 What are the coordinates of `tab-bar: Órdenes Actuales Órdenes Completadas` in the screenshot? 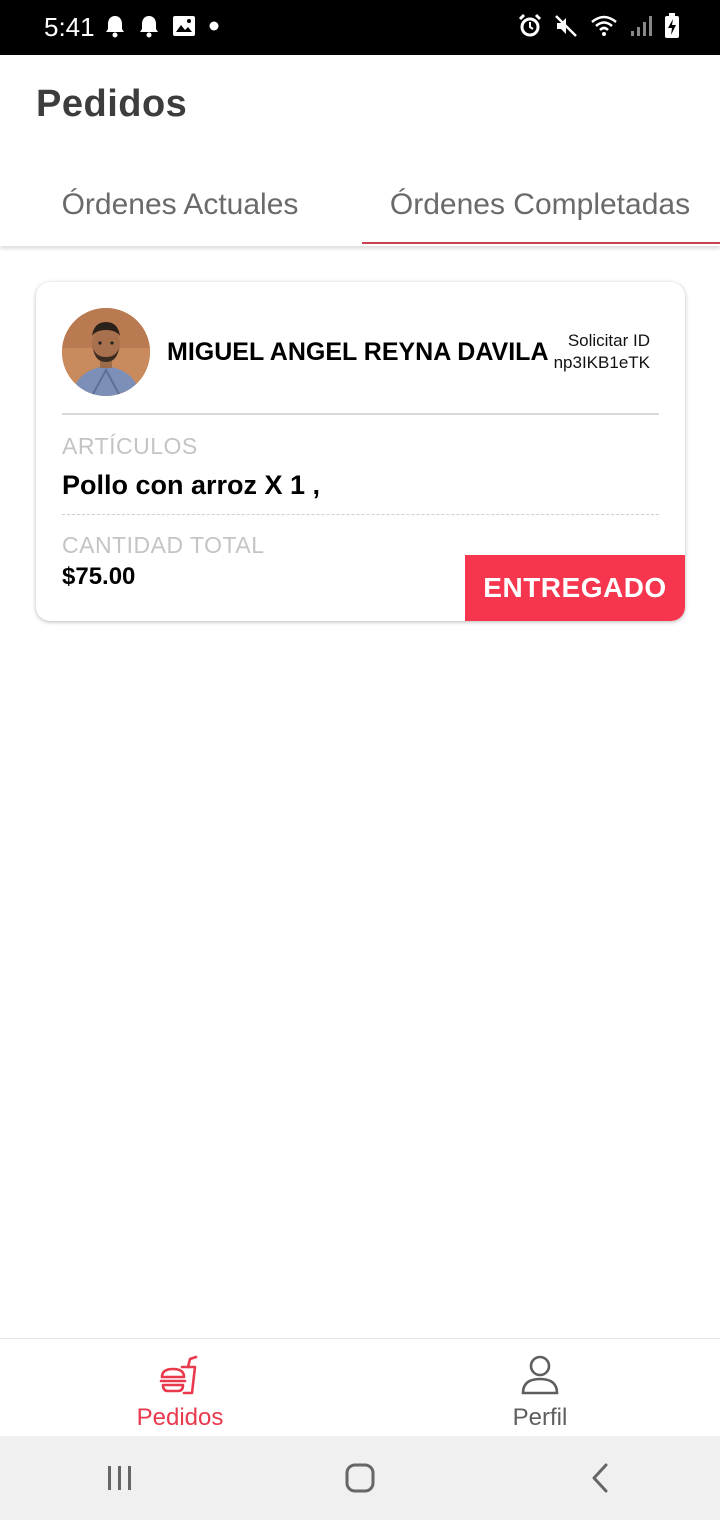 It's located at (360, 208).